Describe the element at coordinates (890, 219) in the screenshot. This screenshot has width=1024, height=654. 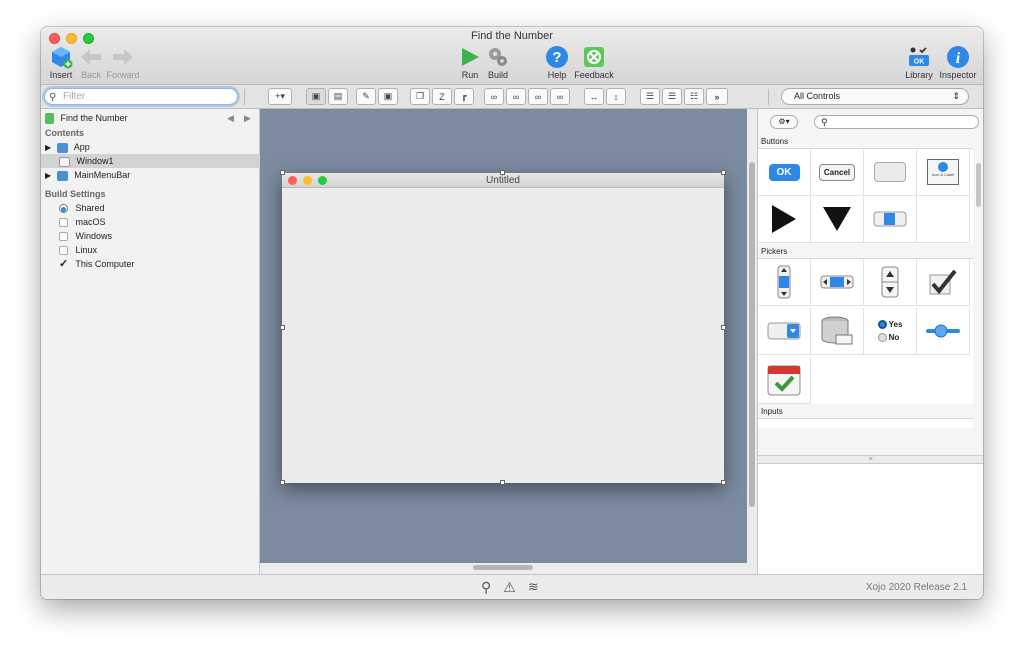
I see `segmented-control` at that location.